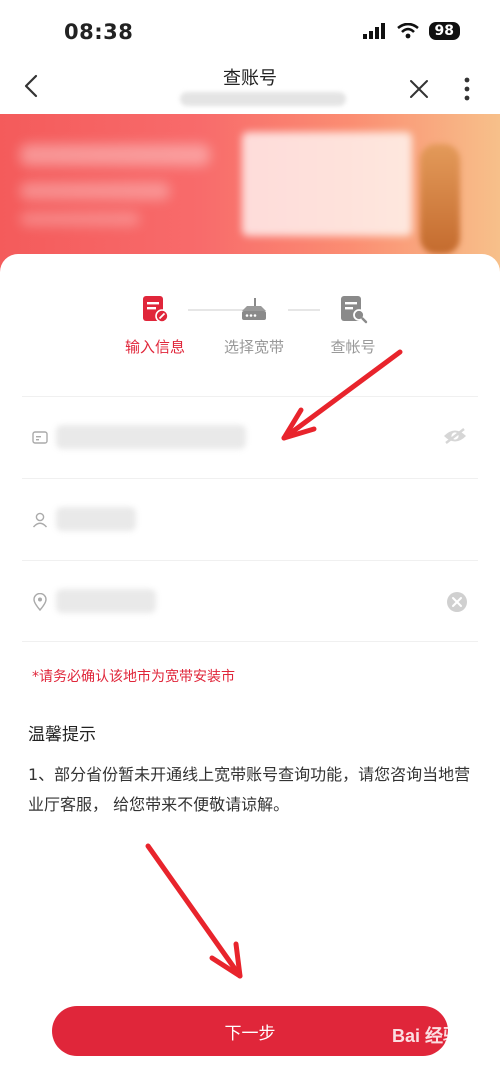  I want to click on step-select-broadband: 选择宽带, so click(254, 325).